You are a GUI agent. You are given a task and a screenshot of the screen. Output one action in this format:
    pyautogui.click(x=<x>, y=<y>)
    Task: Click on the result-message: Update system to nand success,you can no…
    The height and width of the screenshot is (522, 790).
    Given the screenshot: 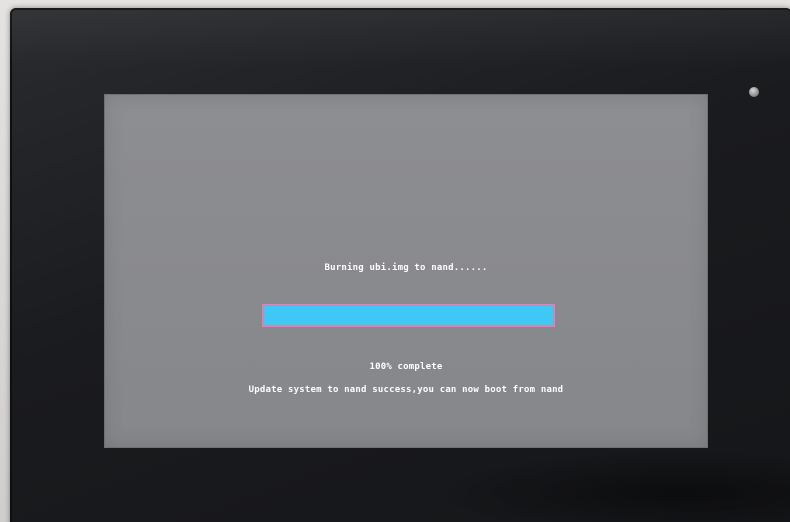 What is the action you would take?
    pyautogui.click(x=406, y=390)
    